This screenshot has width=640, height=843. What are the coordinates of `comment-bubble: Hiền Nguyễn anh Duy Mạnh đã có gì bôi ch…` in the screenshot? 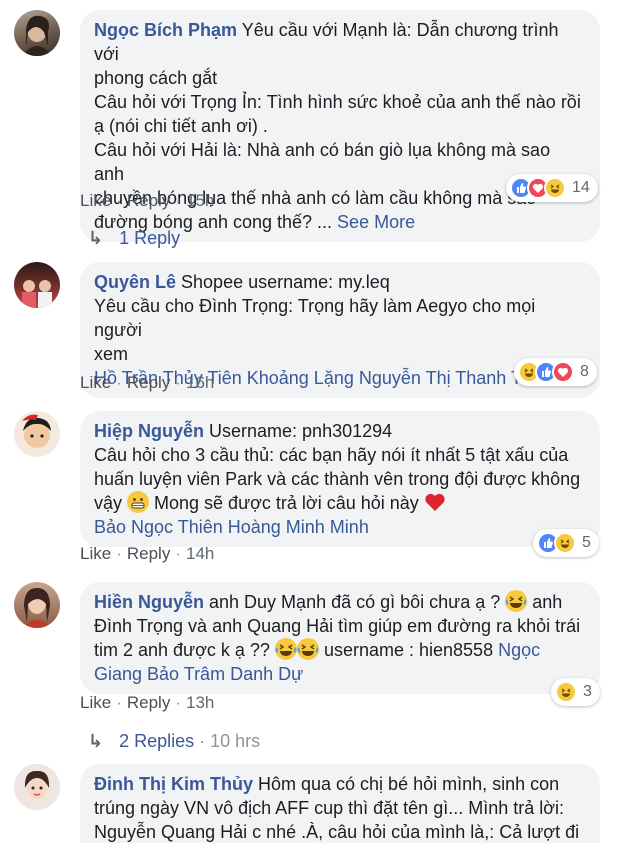 It's located at (340, 638).